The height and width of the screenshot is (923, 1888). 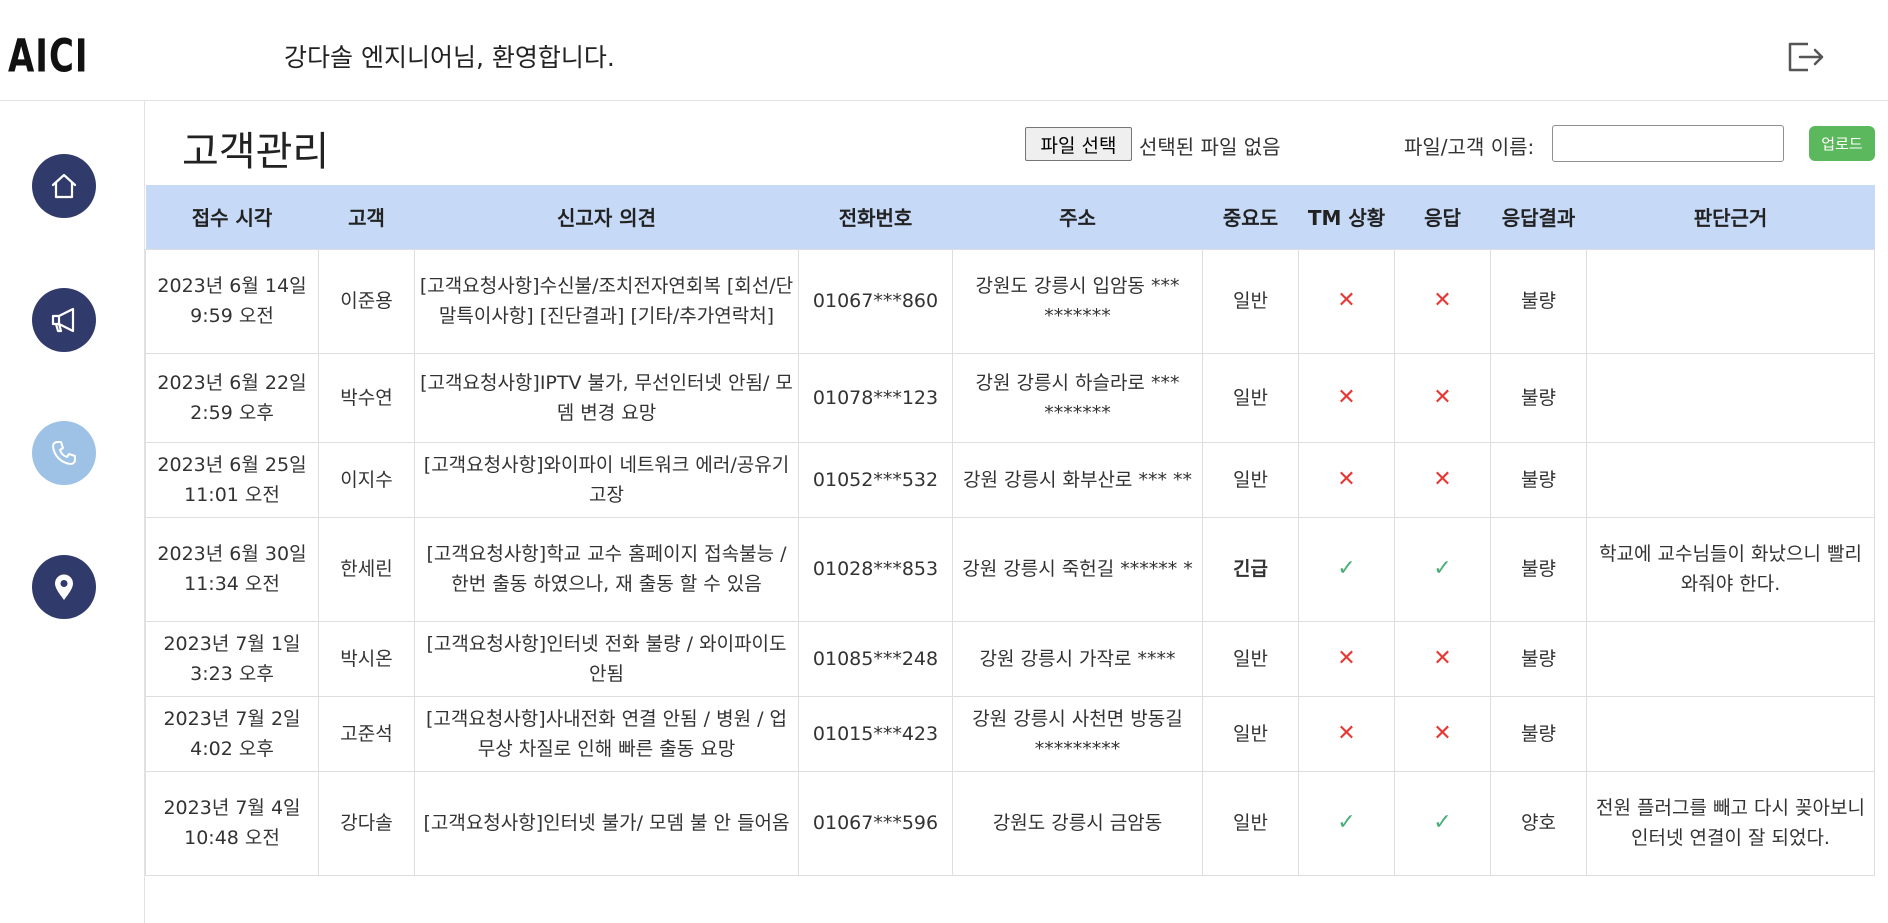 I want to click on sidebar-item-location, so click(x=64, y=587).